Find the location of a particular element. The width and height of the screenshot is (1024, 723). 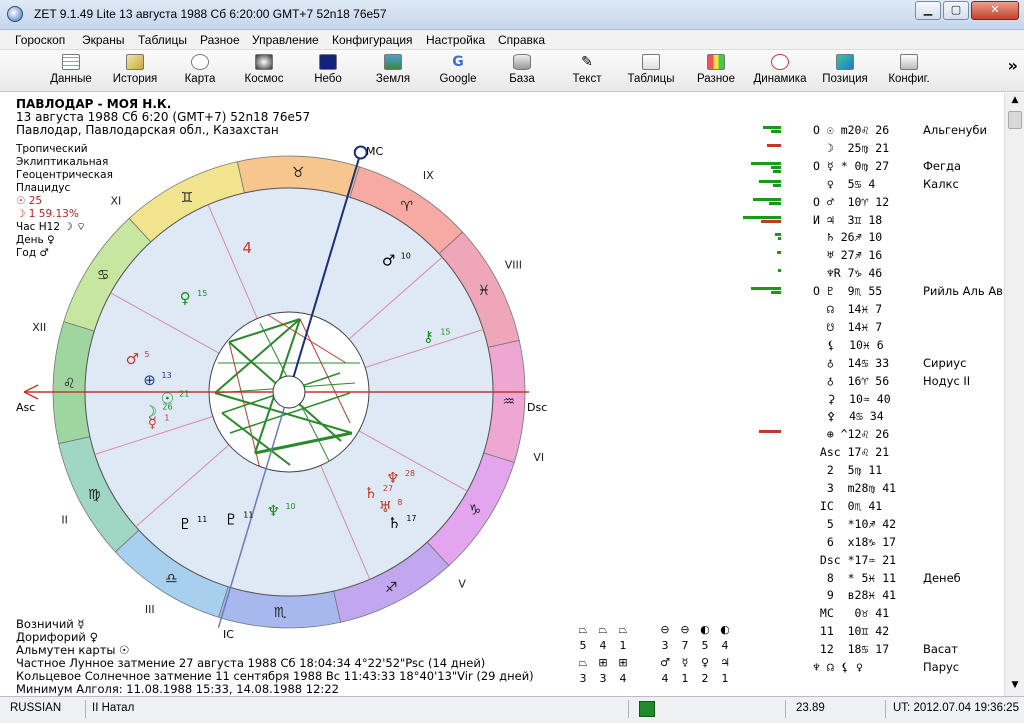

planet-row: ☋ 14♓ 7 is located at coordinates (868, 329).